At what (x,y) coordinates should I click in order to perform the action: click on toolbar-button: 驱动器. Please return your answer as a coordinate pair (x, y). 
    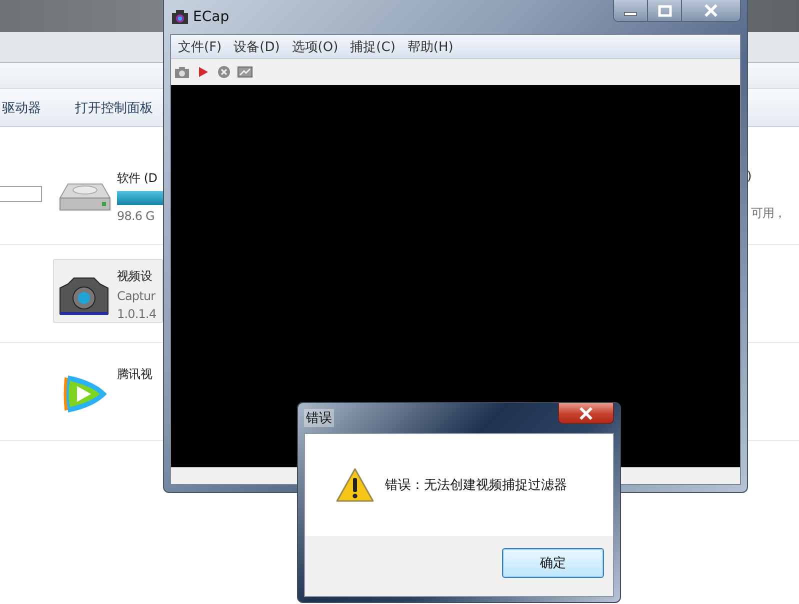
    Looking at the image, I should click on (21, 107).